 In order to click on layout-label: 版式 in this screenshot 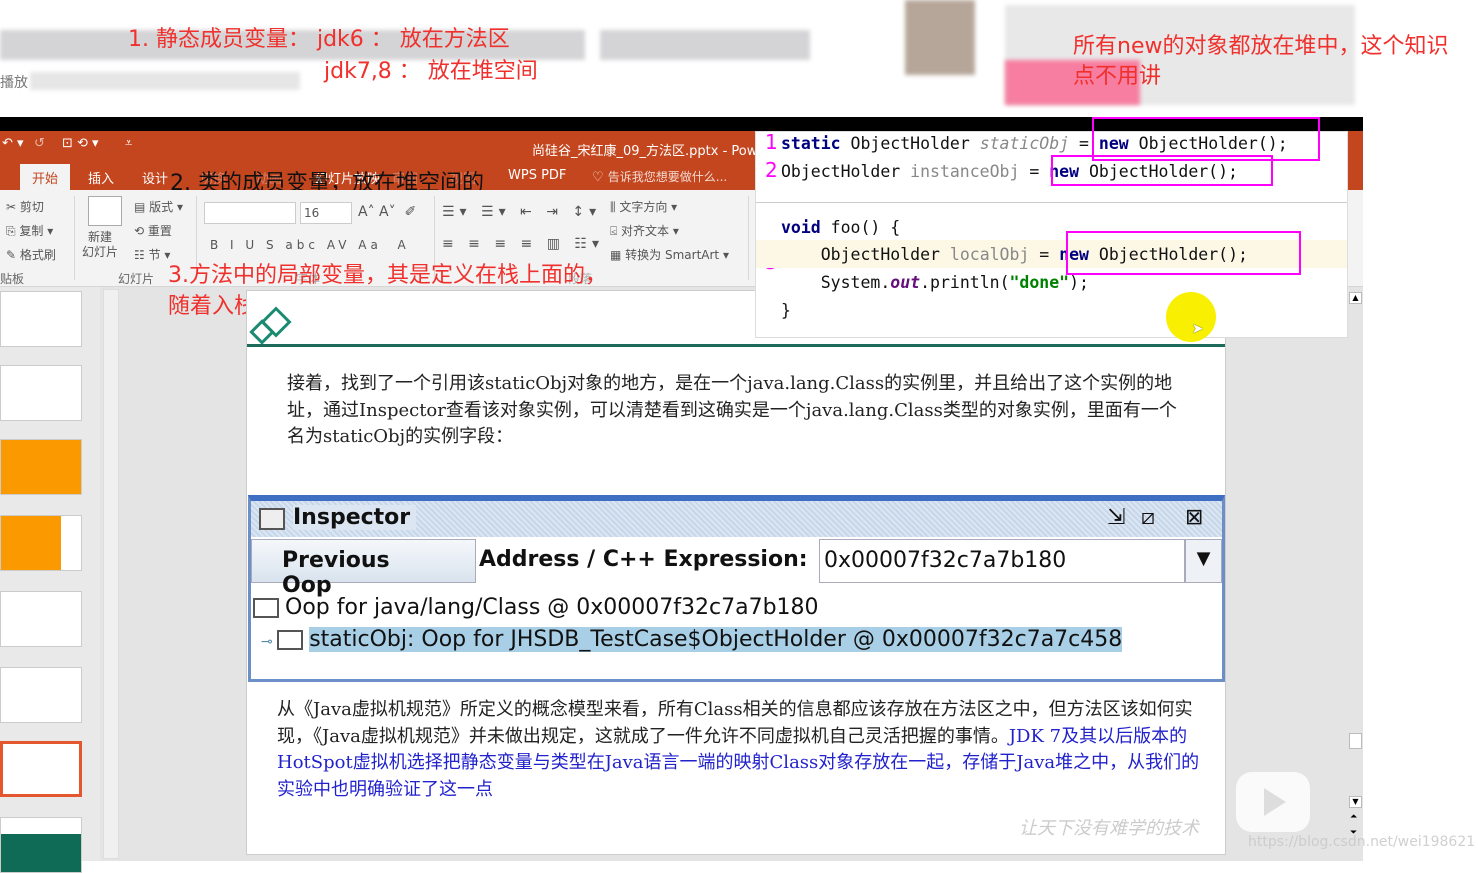, I will do `click(161, 207)`.